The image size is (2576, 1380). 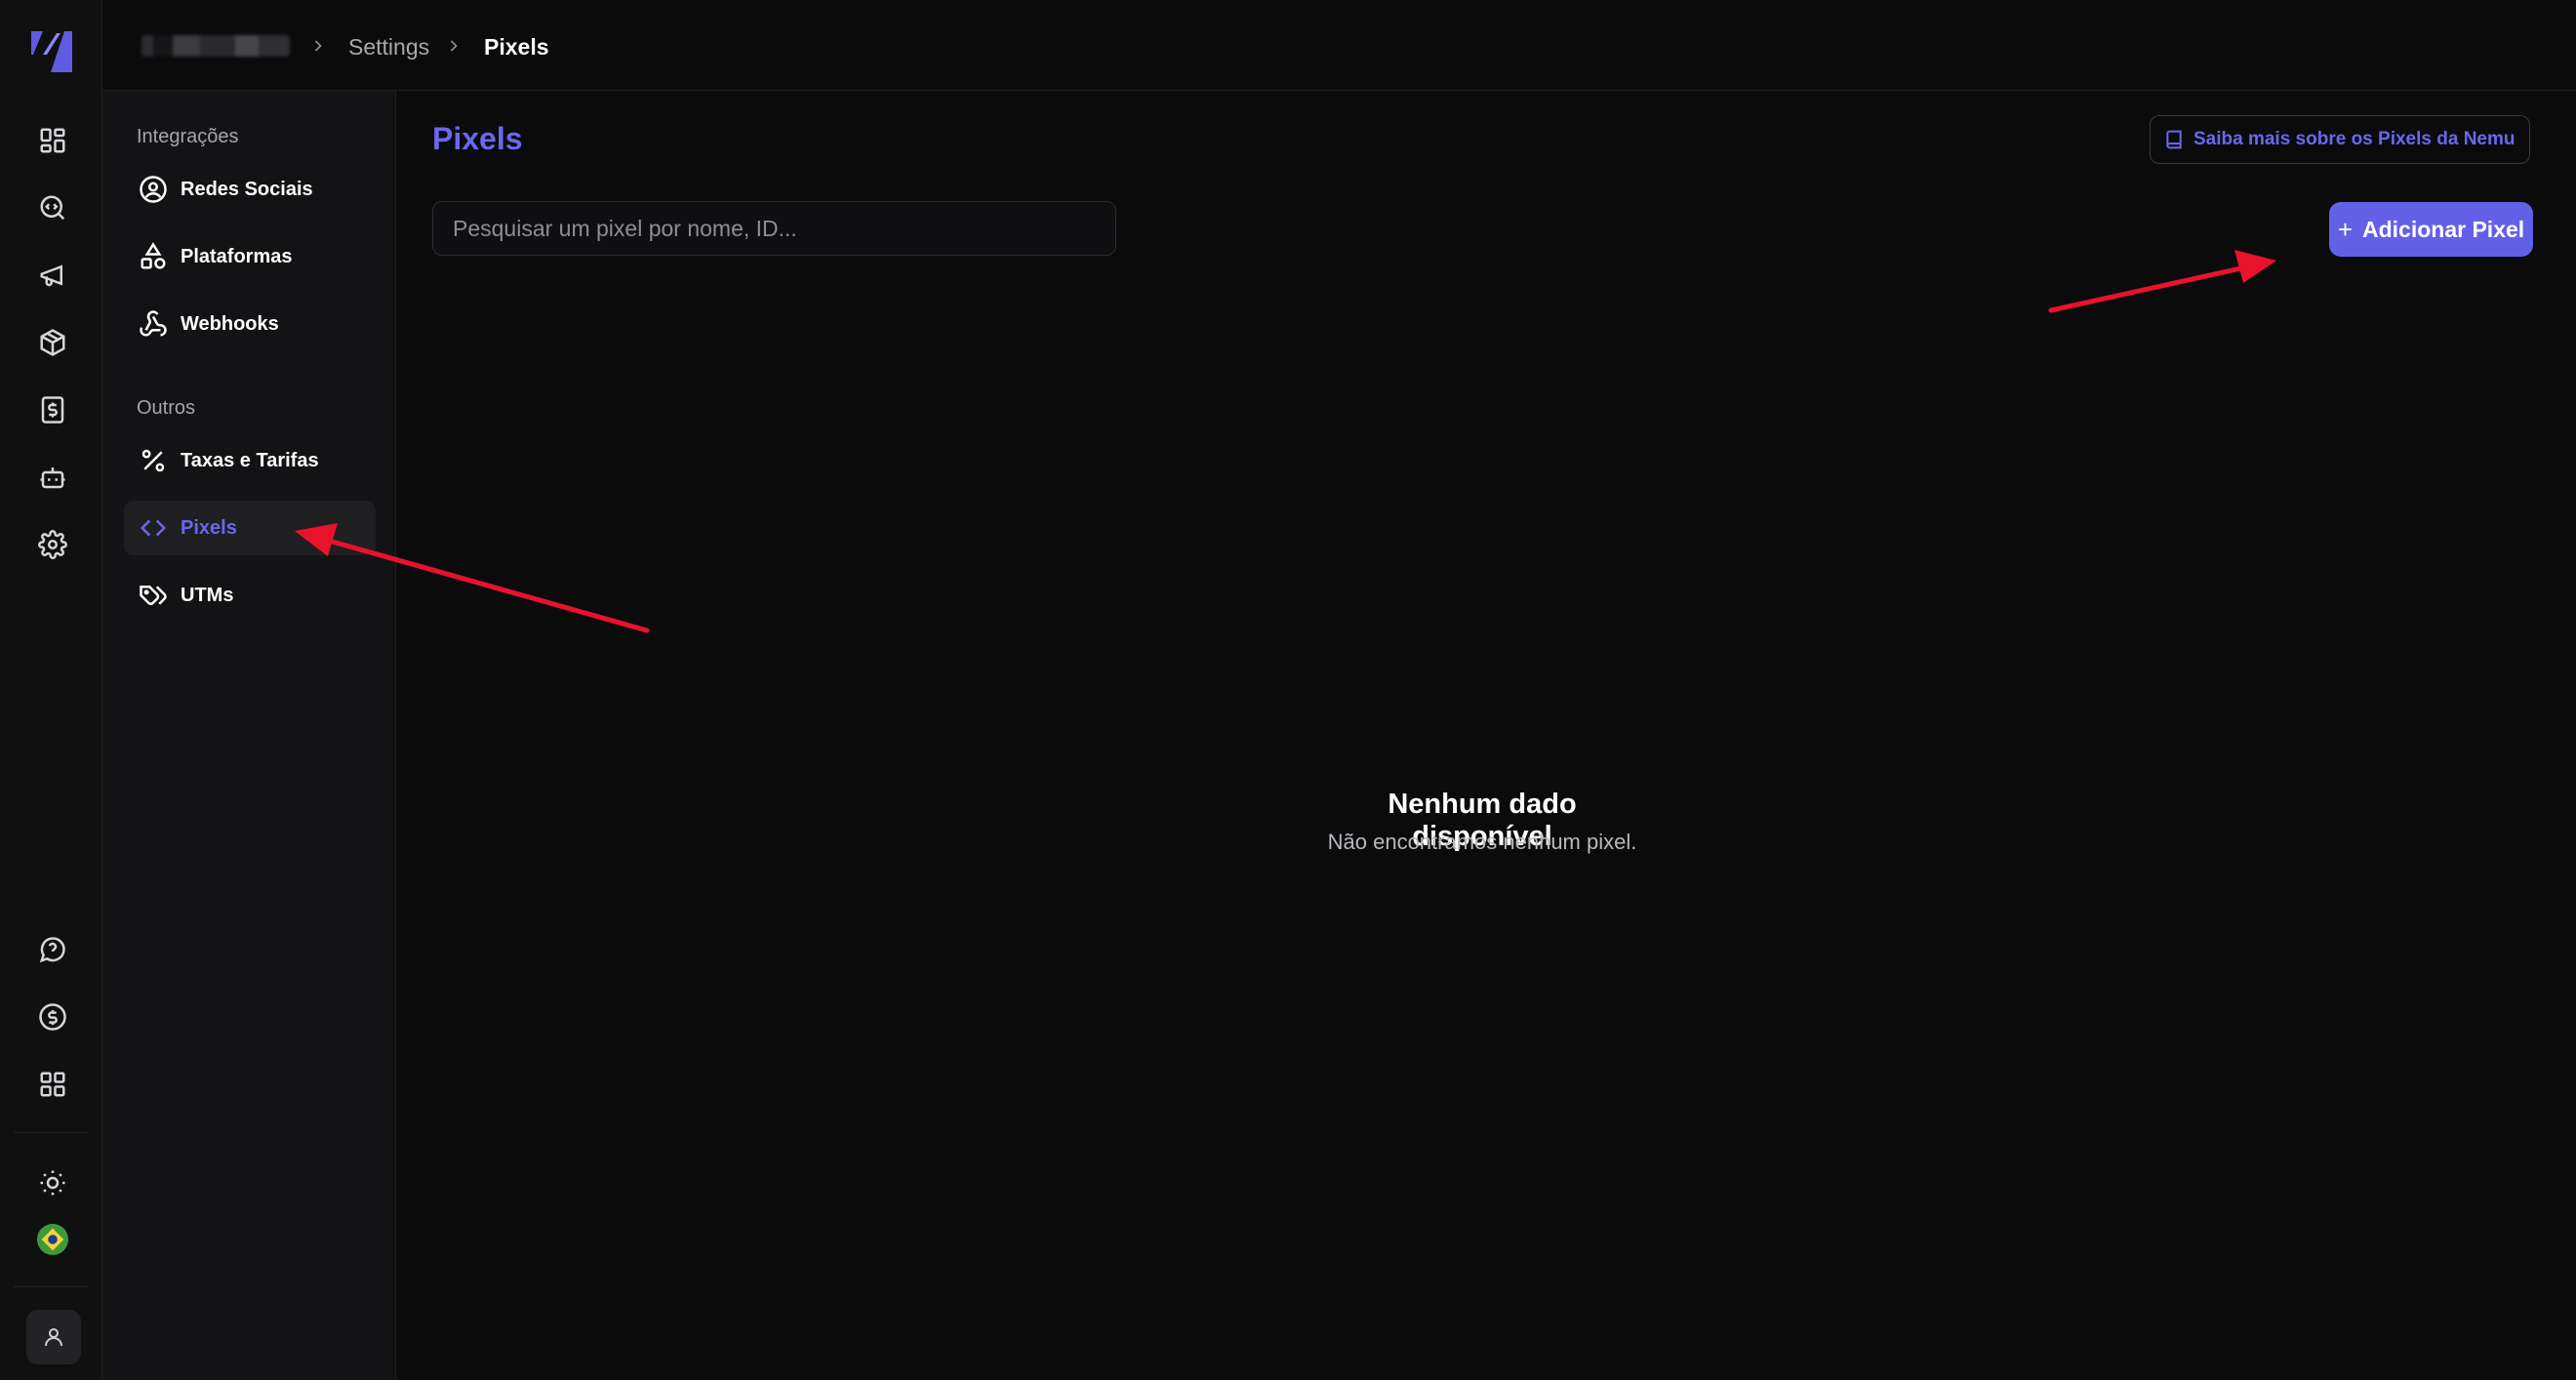 I want to click on icon-rail, so click(x=51, y=690).